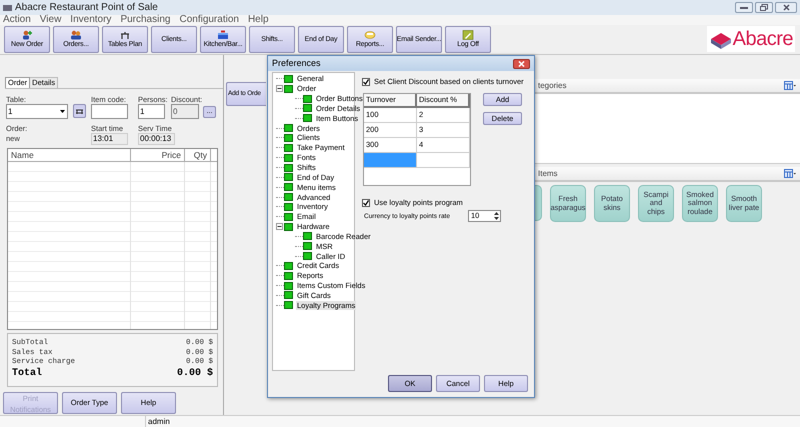 The width and height of the screenshot is (800, 427). I want to click on panel-title: Items, so click(548, 174).